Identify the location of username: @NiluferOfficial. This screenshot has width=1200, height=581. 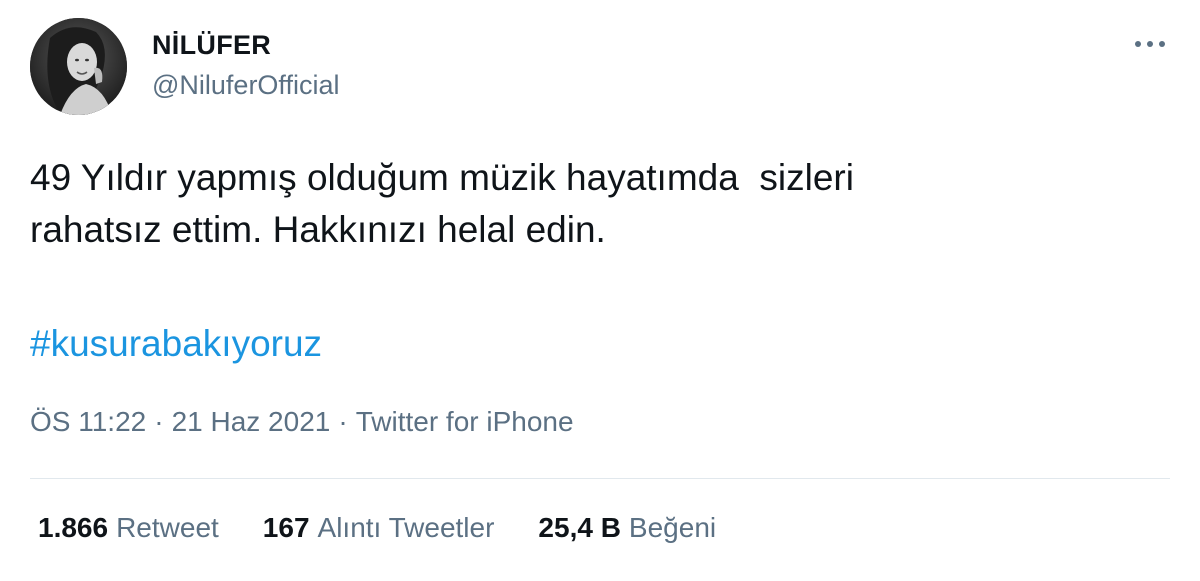
(245, 85).